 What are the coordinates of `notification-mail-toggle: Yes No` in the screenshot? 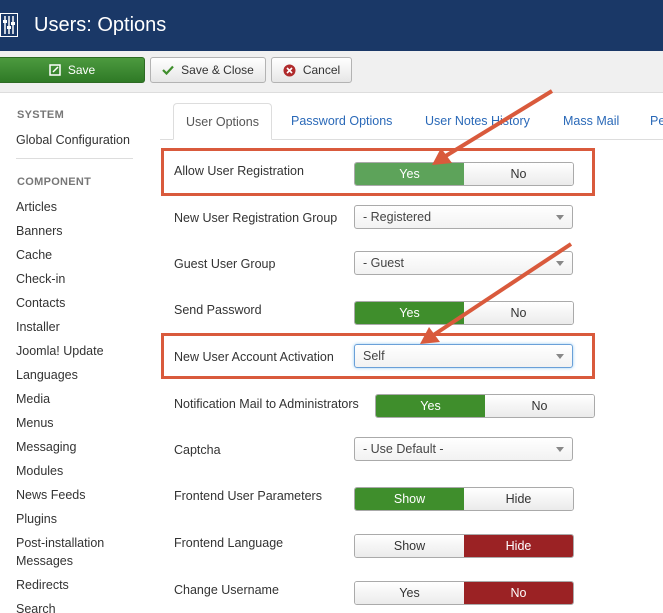 It's located at (485, 406).